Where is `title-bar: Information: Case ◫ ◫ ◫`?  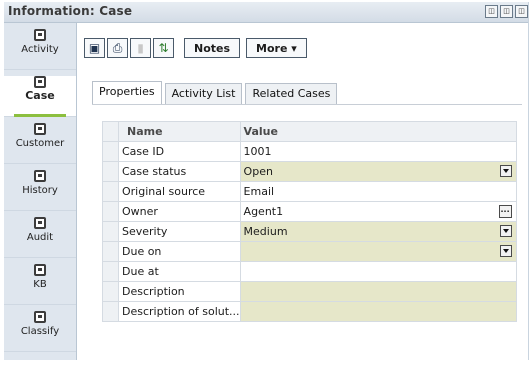 title-bar: Information: Case ◫ ◫ ◫ is located at coordinates (266, 12).